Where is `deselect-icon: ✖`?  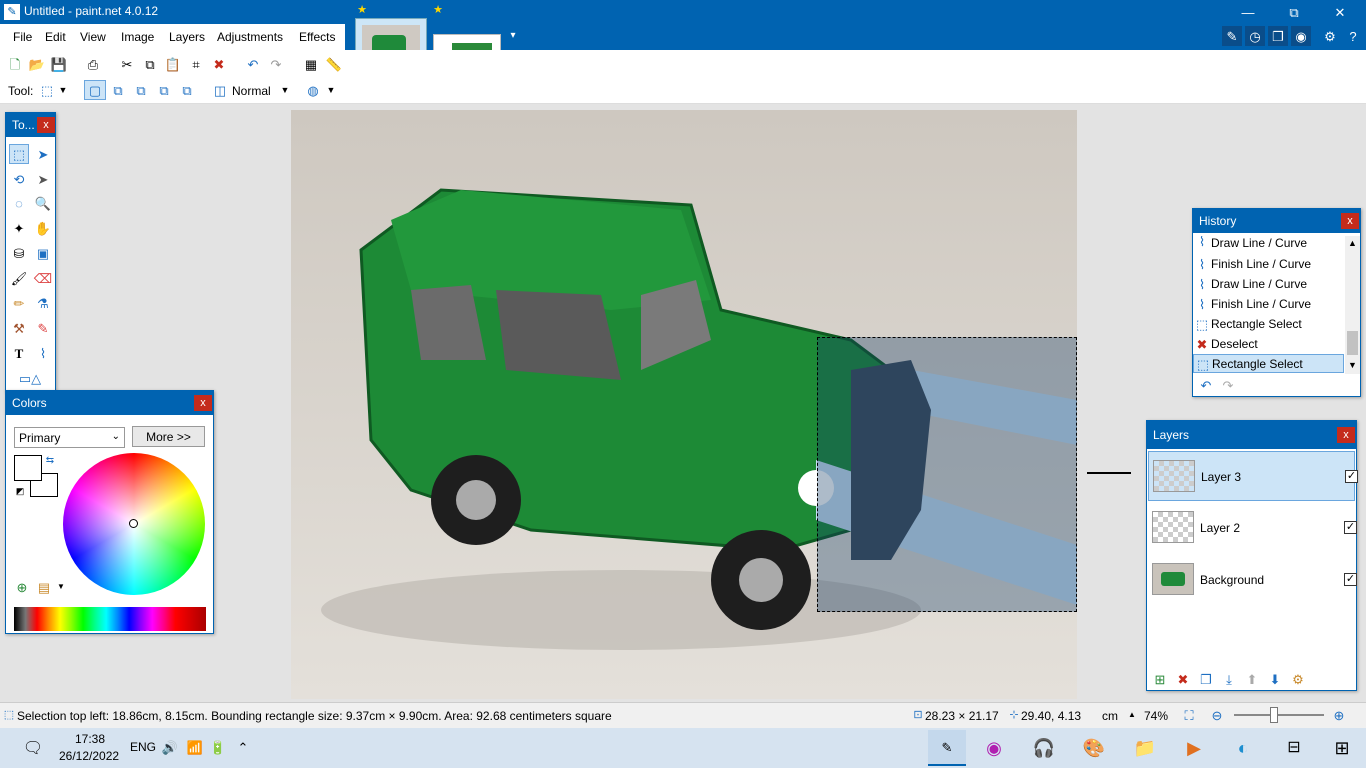 deselect-icon: ✖ is located at coordinates (219, 64).